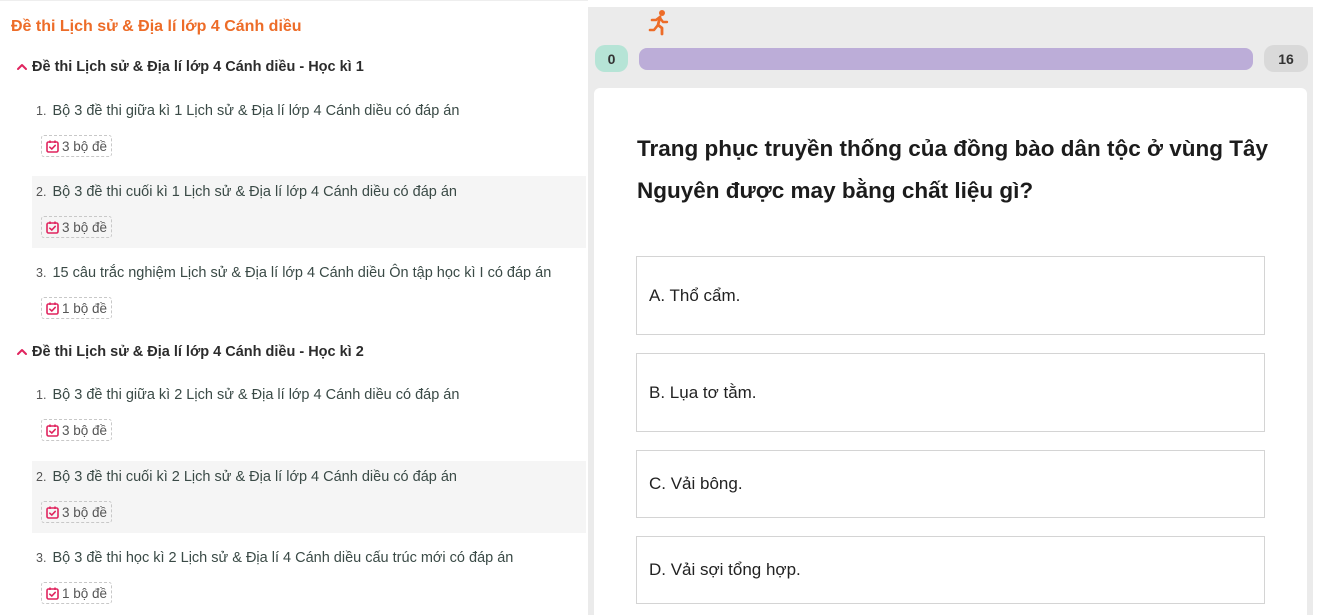 This screenshot has width=1320, height=615. What do you see at coordinates (156, 27) in the screenshot?
I see `exam-list-title: Đề thi Lịch sử & Địa lí lớp 4 Cánh diều` at bounding box center [156, 27].